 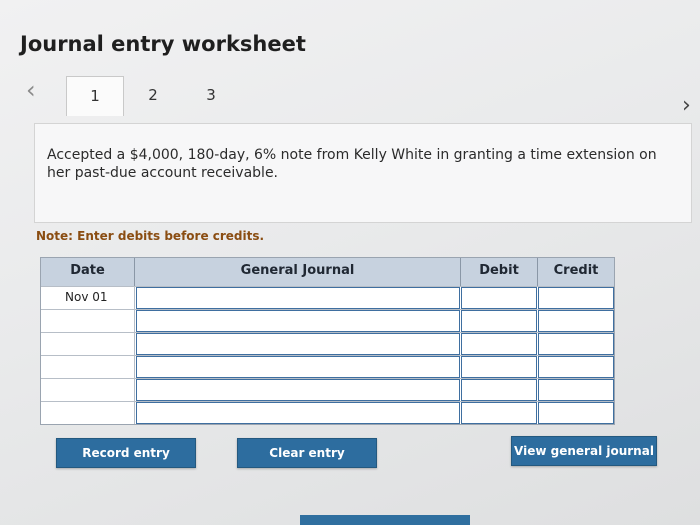 I want to click on record-entry-button: Record entry, so click(x=126, y=453).